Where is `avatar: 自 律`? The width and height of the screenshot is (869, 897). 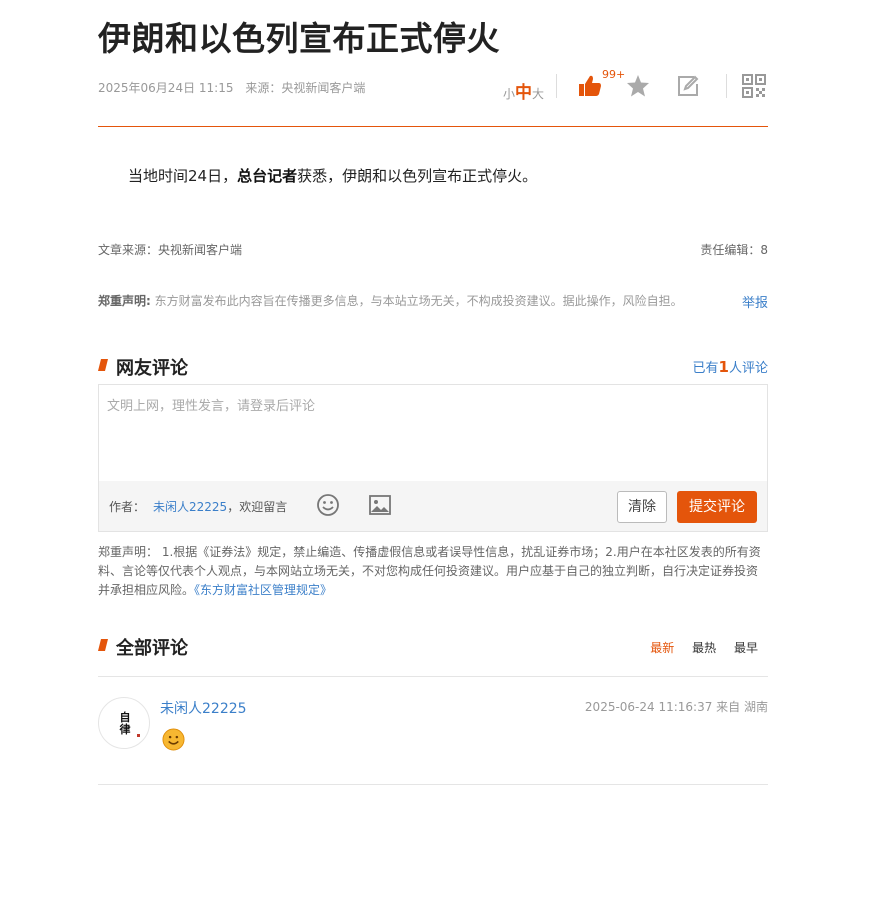 avatar: 自 律 is located at coordinates (124, 723).